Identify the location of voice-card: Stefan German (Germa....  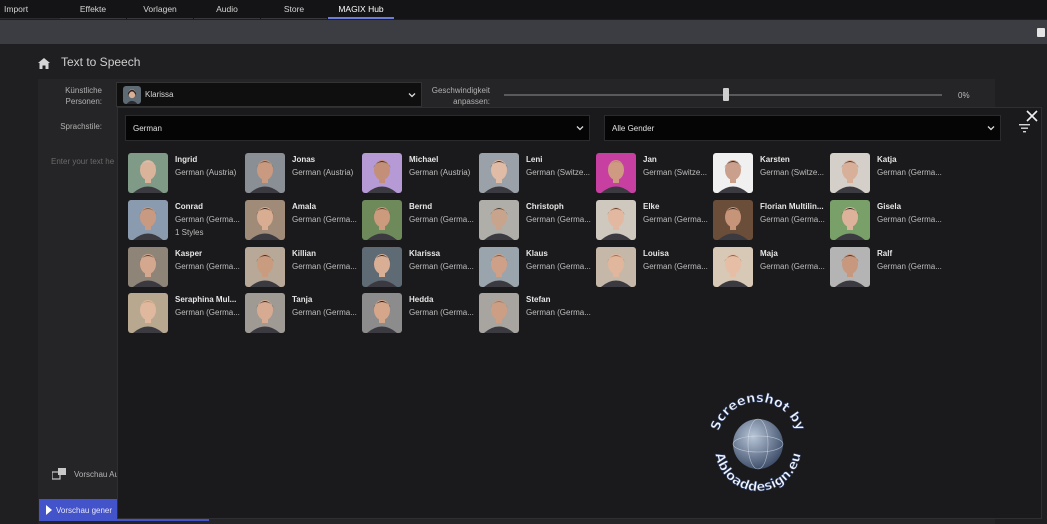
(537, 314).